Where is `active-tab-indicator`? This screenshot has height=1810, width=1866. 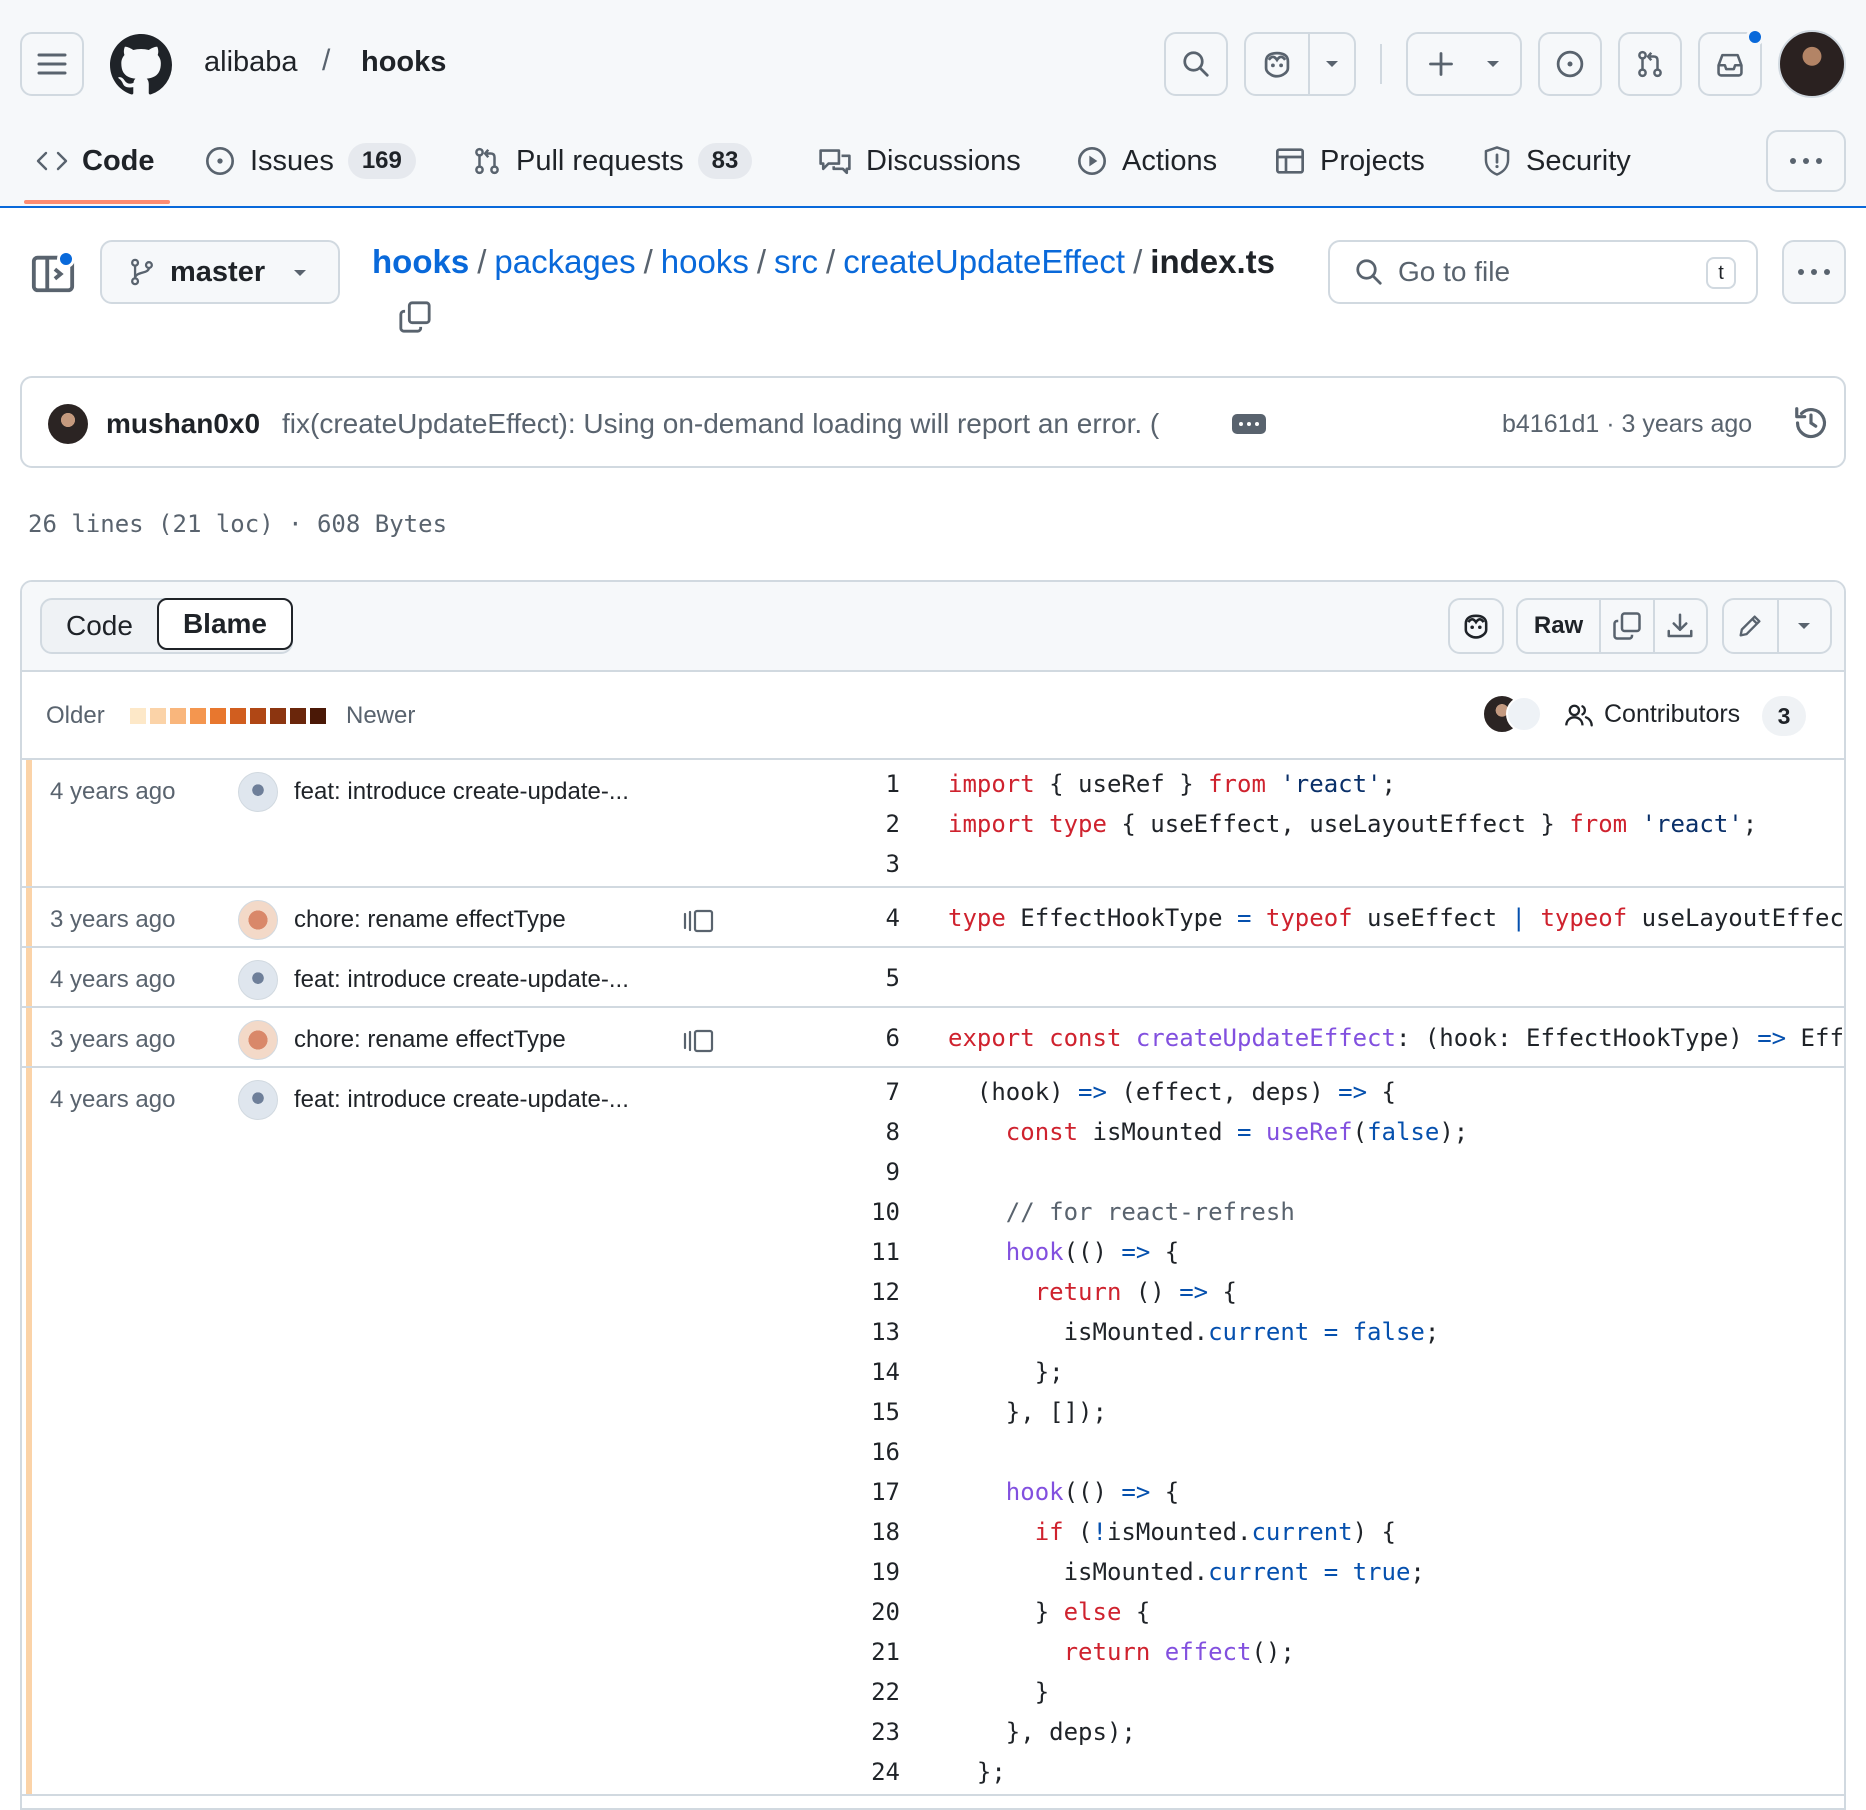
active-tab-indicator is located at coordinates (97, 202).